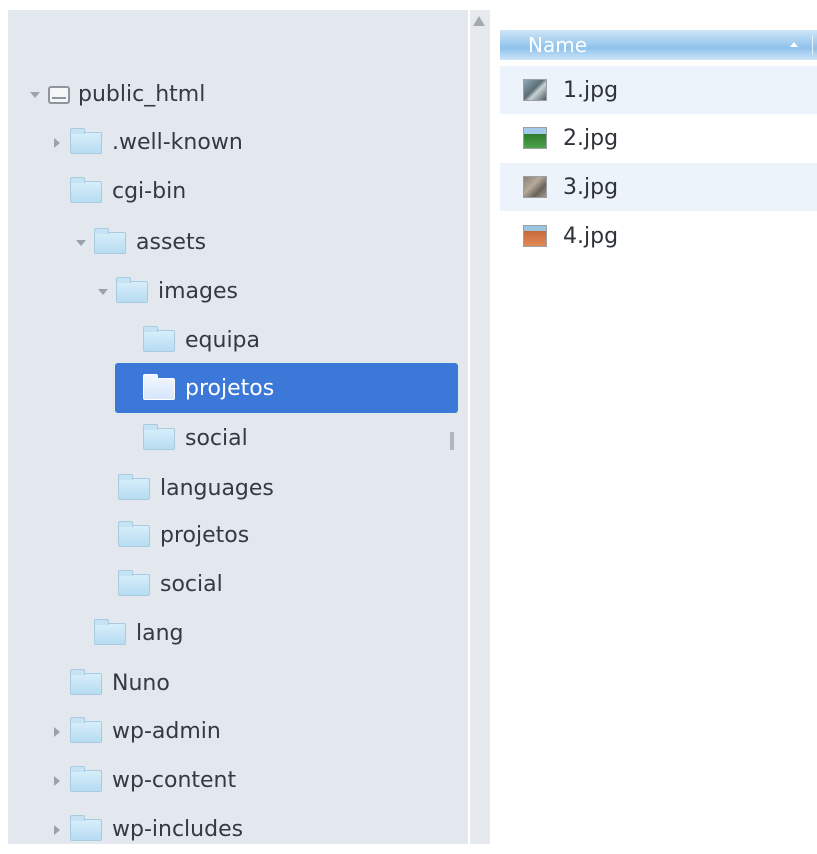 The width and height of the screenshot is (817, 854). What do you see at coordinates (159, 386) in the screenshot?
I see `folder-open-icon` at bounding box center [159, 386].